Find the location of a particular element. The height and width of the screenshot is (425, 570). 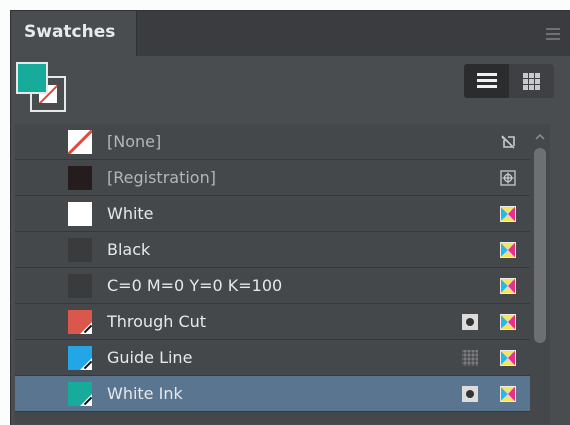

black-swatch-chip is located at coordinates (80, 250).